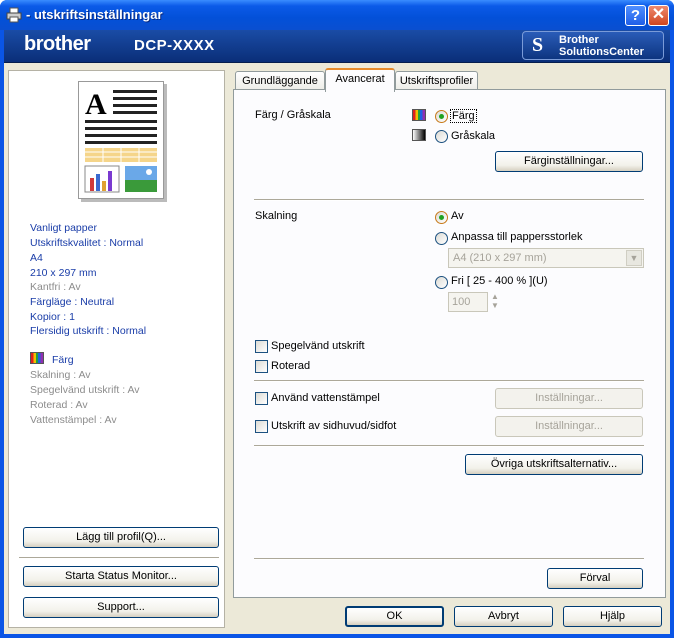  Describe the element at coordinates (503, 616) in the screenshot. I see `cancel-button: Avbryt` at that location.